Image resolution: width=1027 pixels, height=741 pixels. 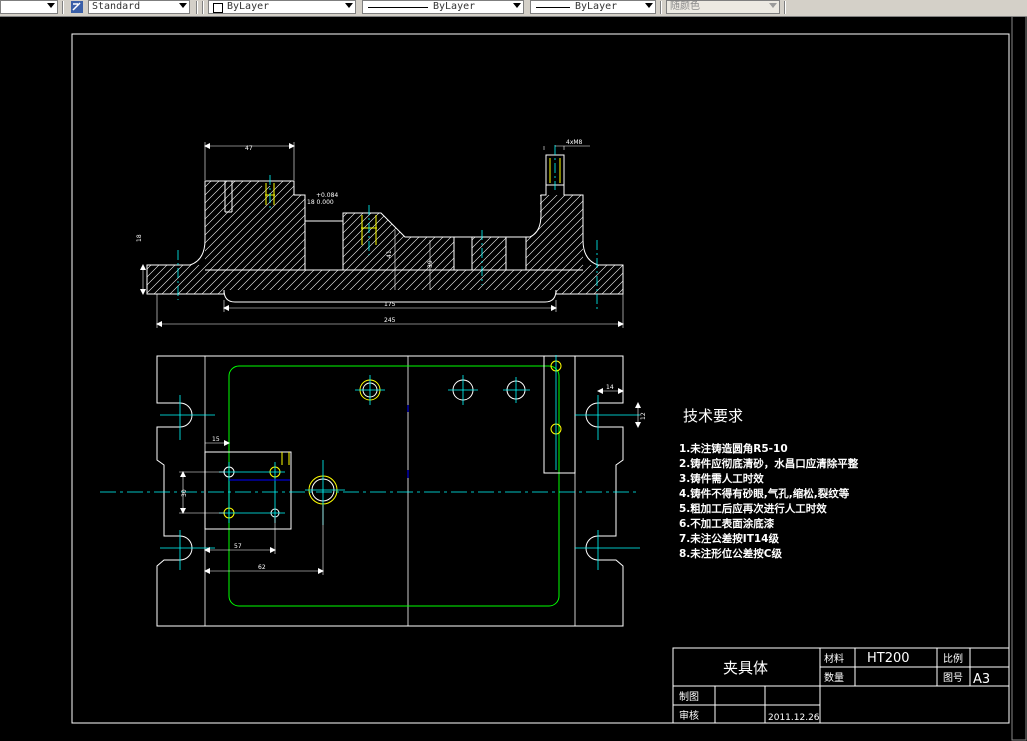 I want to click on requirement-item: 5.粗加工后应再次进行人工时效, so click(x=753, y=508).